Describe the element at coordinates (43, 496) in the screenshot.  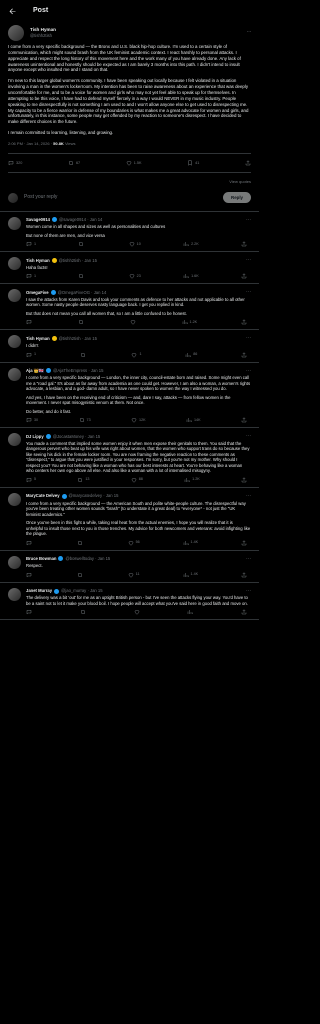
I see `reply-author-name: MaryCate Delvey` at that location.